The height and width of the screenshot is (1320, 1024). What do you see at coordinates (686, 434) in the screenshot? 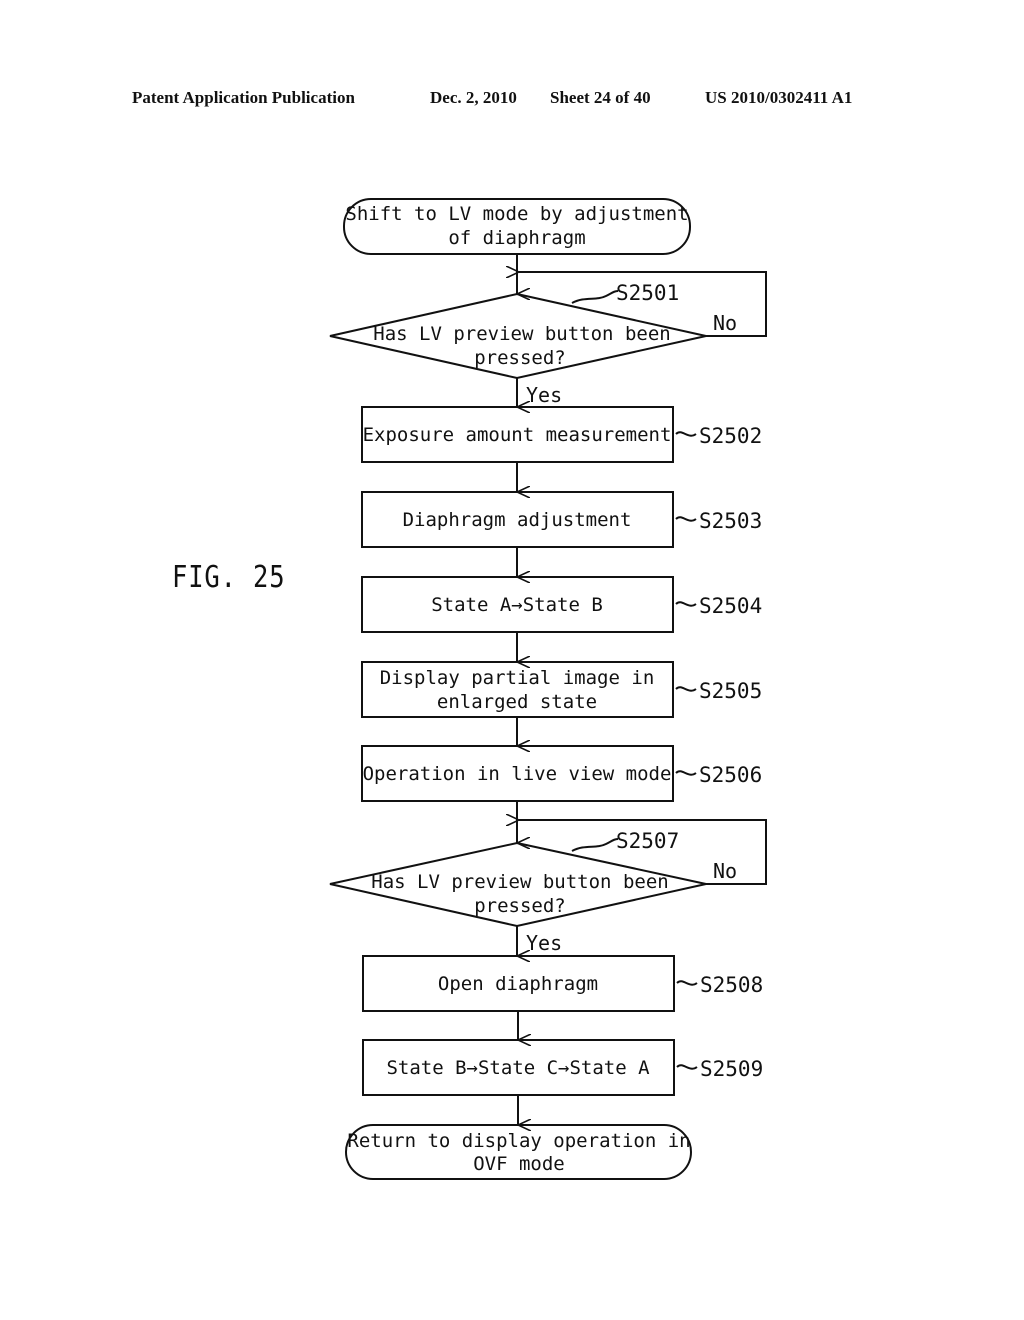
I see `leader-s2502` at bounding box center [686, 434].